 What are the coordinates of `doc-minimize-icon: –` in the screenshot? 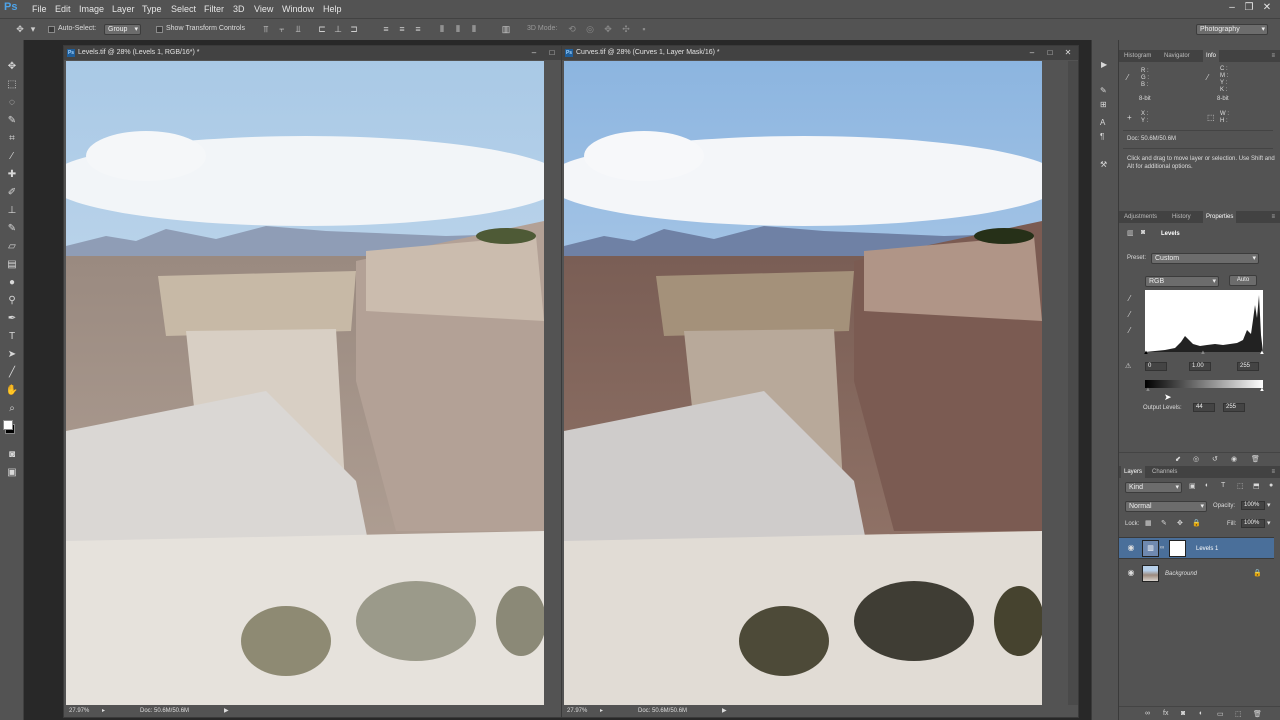 It's located at (534, 52).